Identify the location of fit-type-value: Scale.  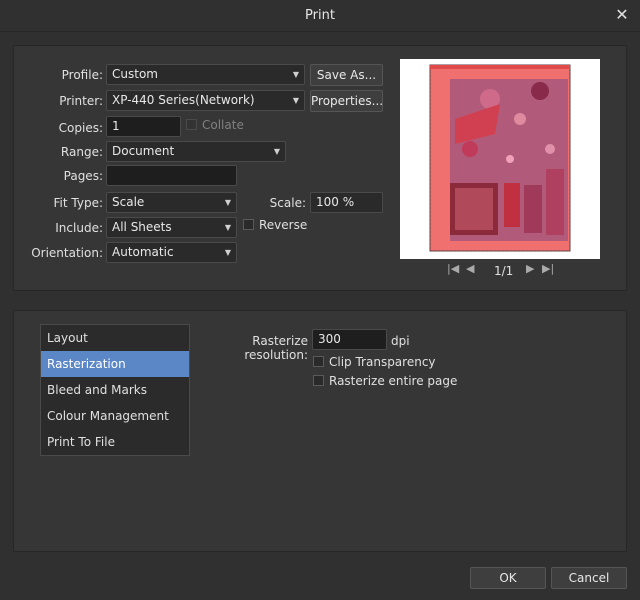
(128, 202).